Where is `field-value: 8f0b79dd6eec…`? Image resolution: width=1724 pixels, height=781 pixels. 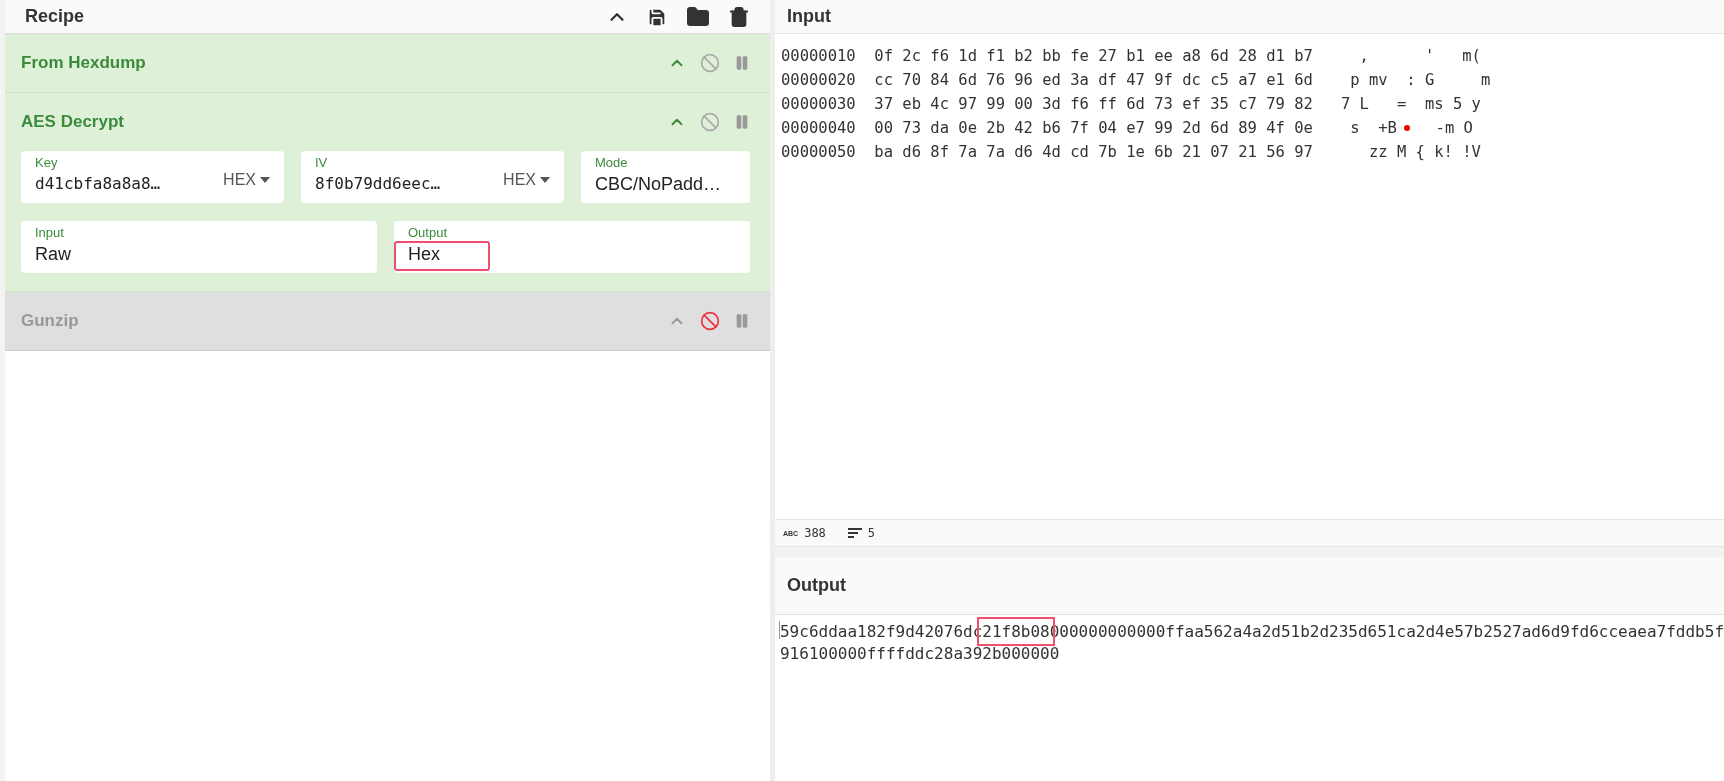
field-value: 8f0b79dd6eec… is located at coordinates (378, 183).